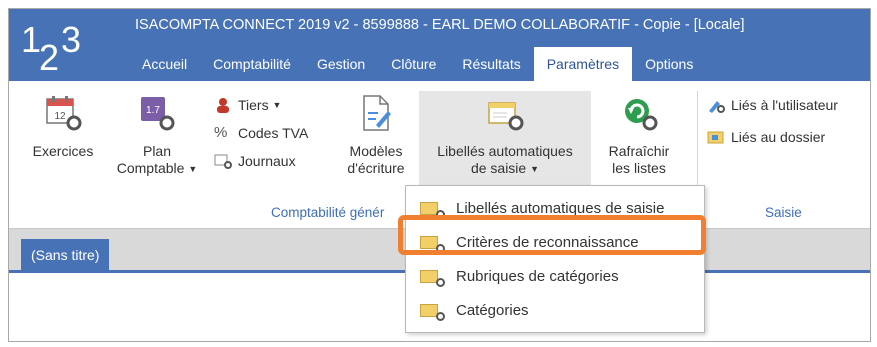 The width and height of the screenshot is (877, 347). I want to click on libelles-automatiques-button: Libellés automatiques de saisie ▼, so click(505, 143).